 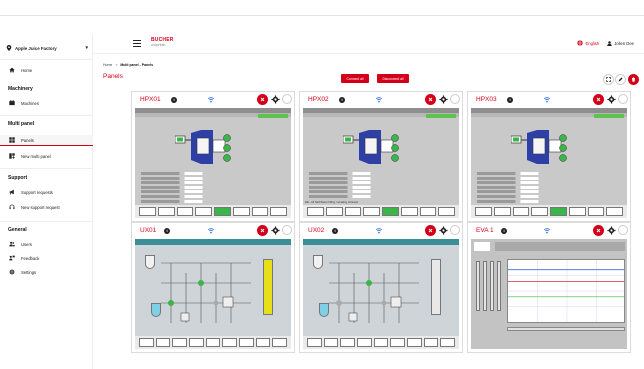 I want to click on hmi-status-indicator, so click(x=609, y=116).